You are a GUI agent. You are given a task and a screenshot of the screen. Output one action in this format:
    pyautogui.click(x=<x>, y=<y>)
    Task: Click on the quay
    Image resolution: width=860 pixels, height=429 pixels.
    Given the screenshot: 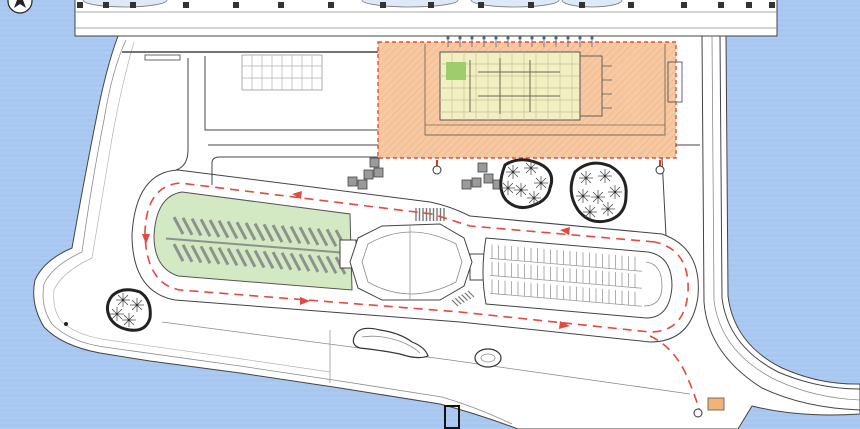 What is the action you would take?
    pyautogui.click(x=426, y=18)
    